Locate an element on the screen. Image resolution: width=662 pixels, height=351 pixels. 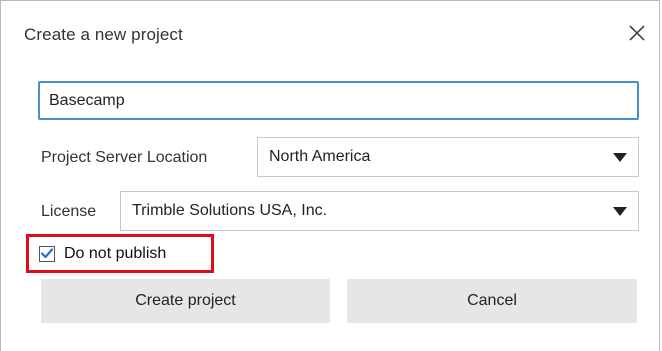
do-not-publish-checkbox is located at coordinates (47, 253).